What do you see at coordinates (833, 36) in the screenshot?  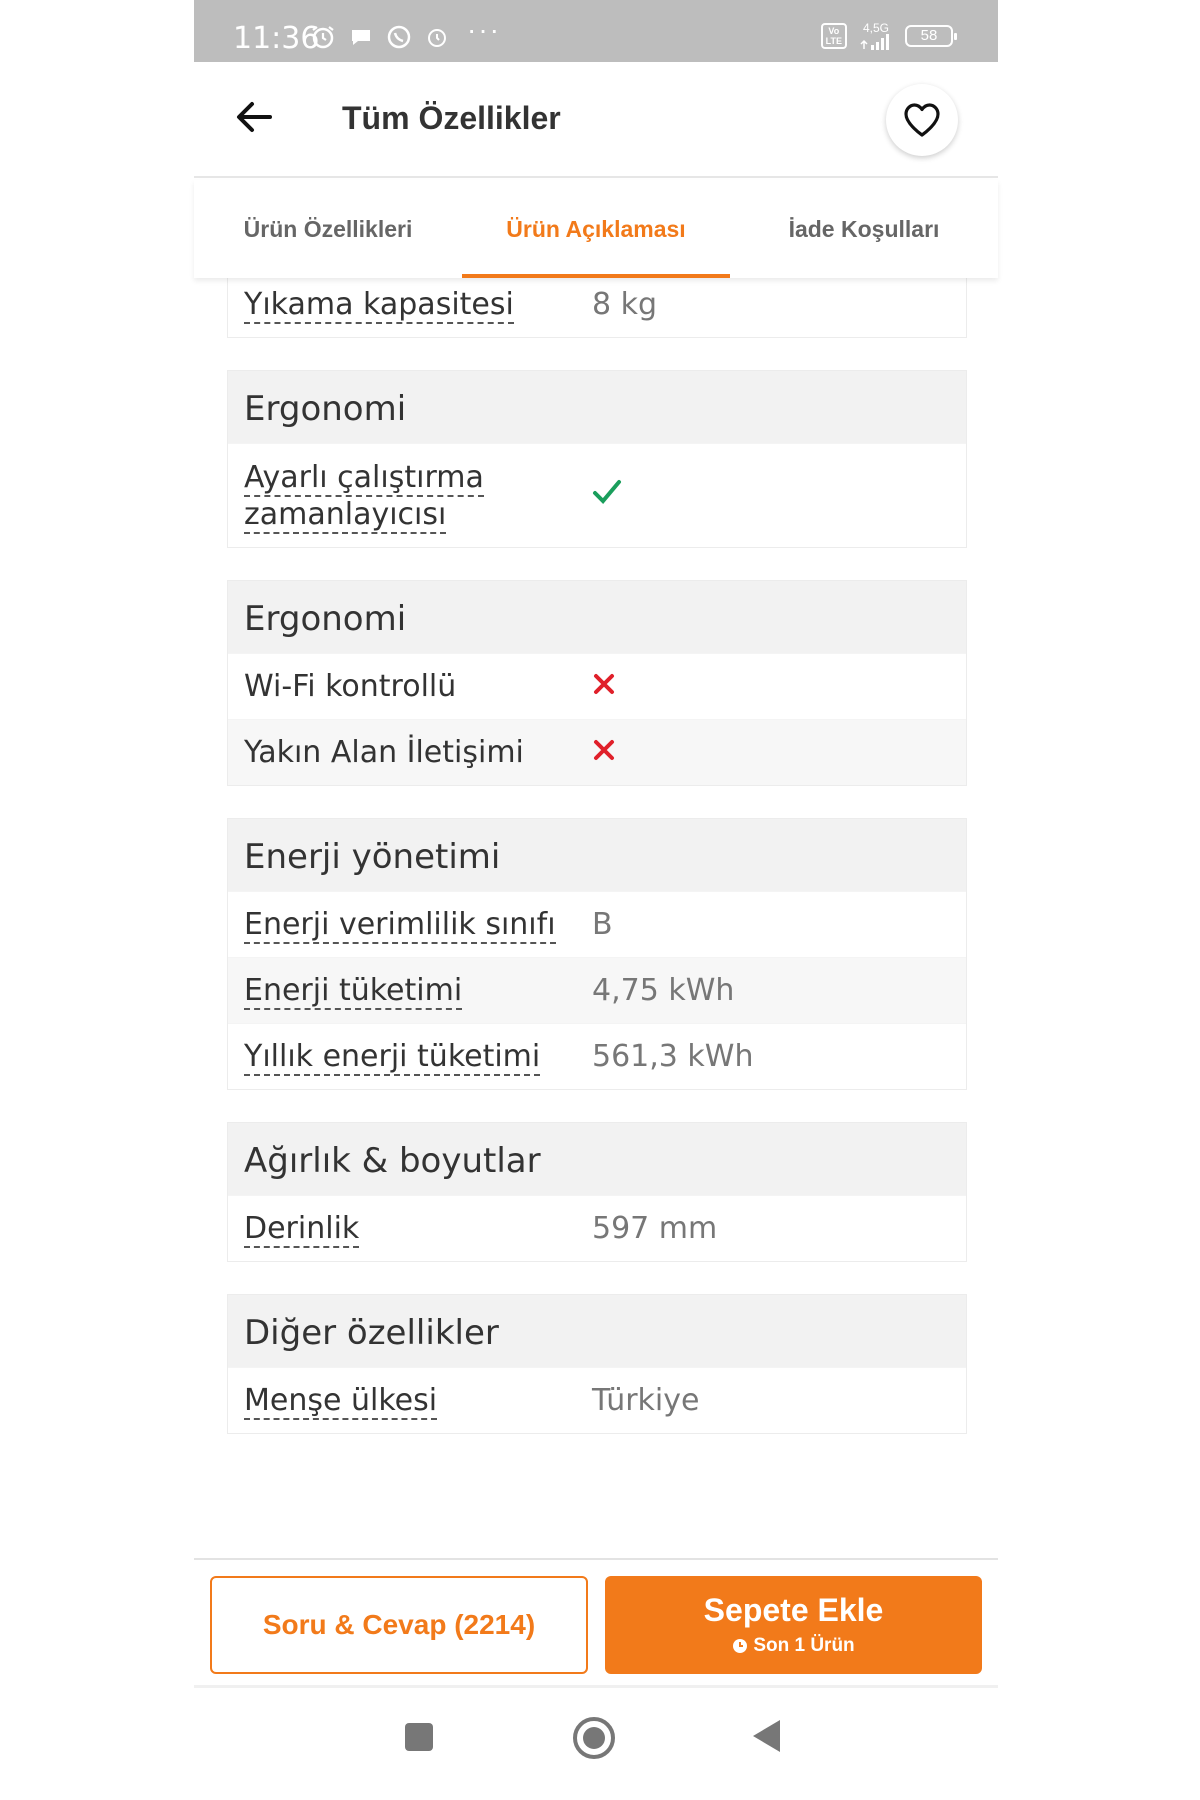 I see `volte-icon: Vo LTE` at bounding box center [833, 36].